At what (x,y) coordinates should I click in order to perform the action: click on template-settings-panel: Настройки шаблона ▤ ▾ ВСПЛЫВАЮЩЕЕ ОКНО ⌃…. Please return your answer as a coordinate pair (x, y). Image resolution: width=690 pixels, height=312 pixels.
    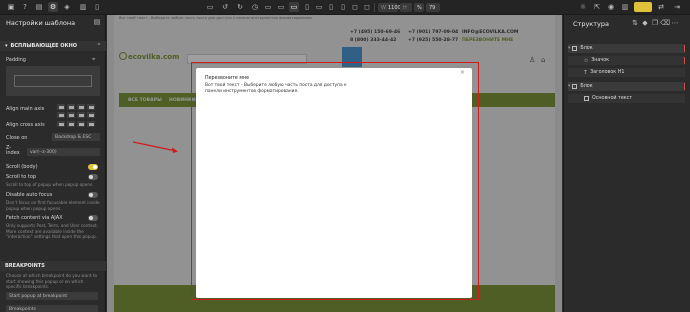
    Looking at the image, I should click on (53, 163).